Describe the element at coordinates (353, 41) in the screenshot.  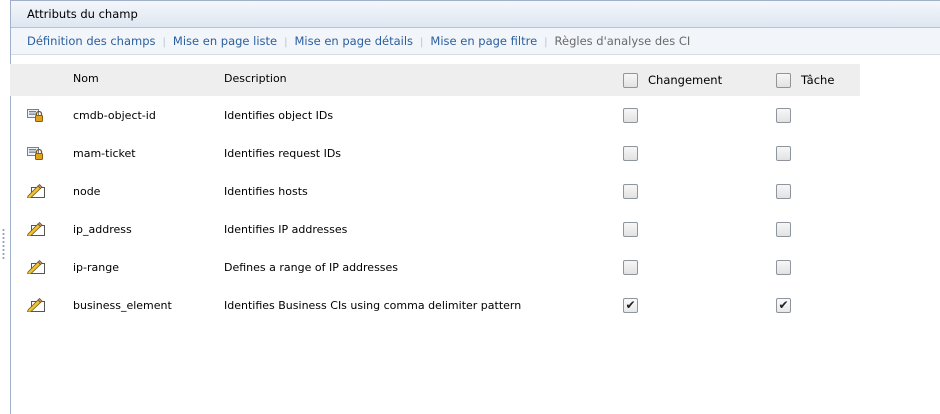
I see `tab-details-layout: Mise en page détails` at that location.